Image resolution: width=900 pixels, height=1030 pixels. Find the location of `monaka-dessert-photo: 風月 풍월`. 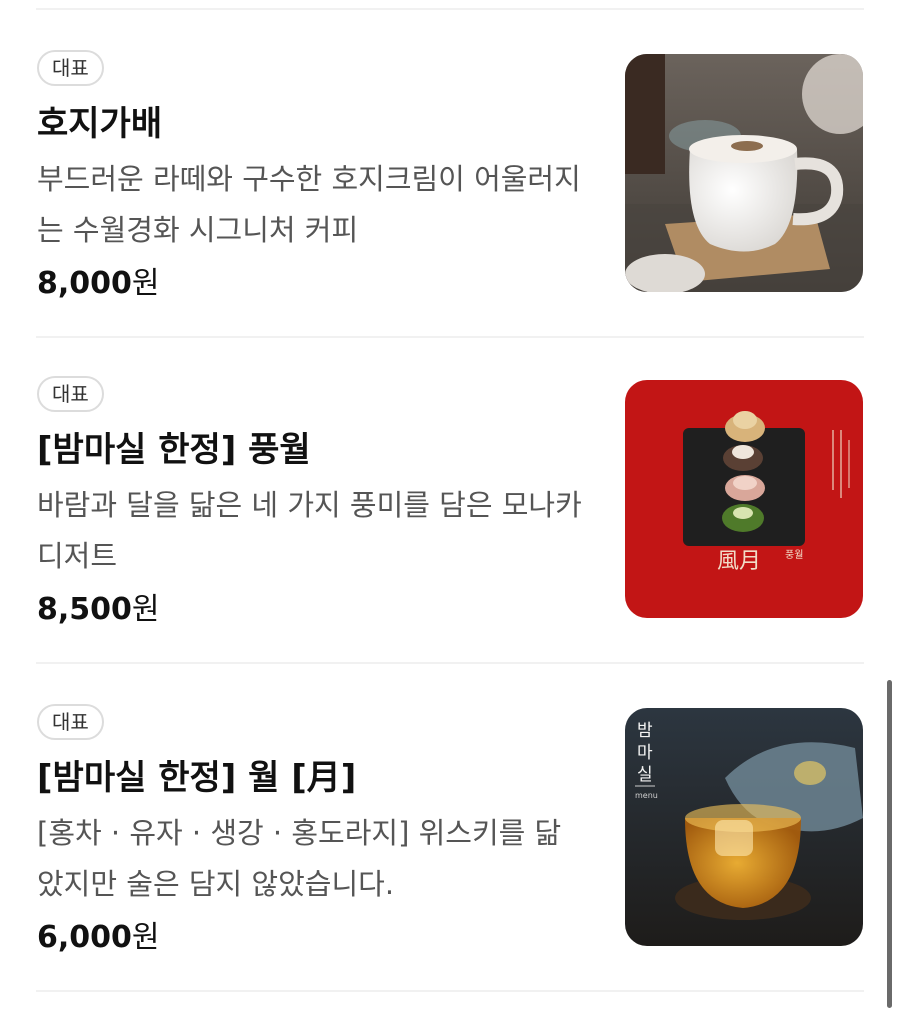

monaka-dessert-photo: 風月 풍월 is located at coordinates (744, 499).